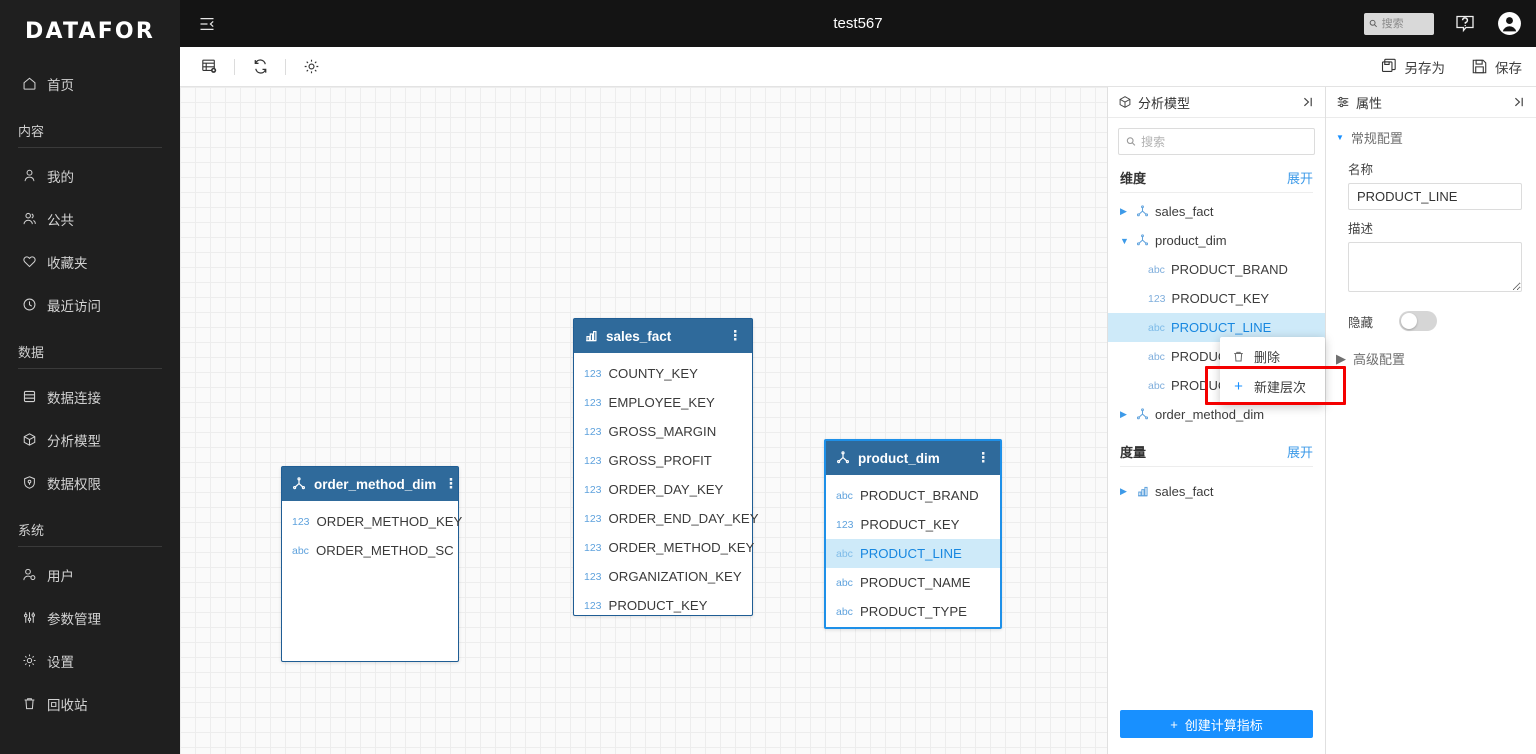 The width and height of the screenshot is (1536, 754). I want to click on trash-icon, so click(1238, 356).